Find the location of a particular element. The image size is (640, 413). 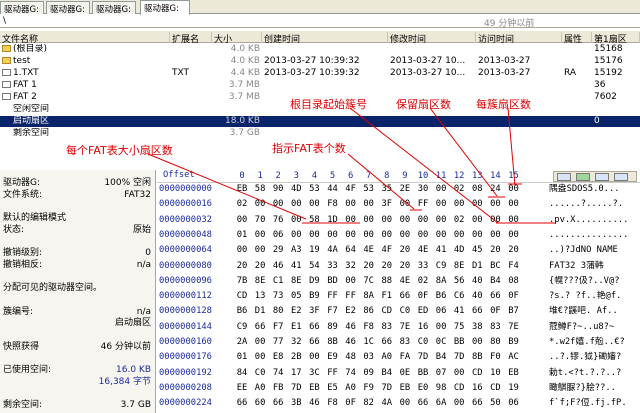

tab-label: 驱动器G: is located at coordinates (161, 9).